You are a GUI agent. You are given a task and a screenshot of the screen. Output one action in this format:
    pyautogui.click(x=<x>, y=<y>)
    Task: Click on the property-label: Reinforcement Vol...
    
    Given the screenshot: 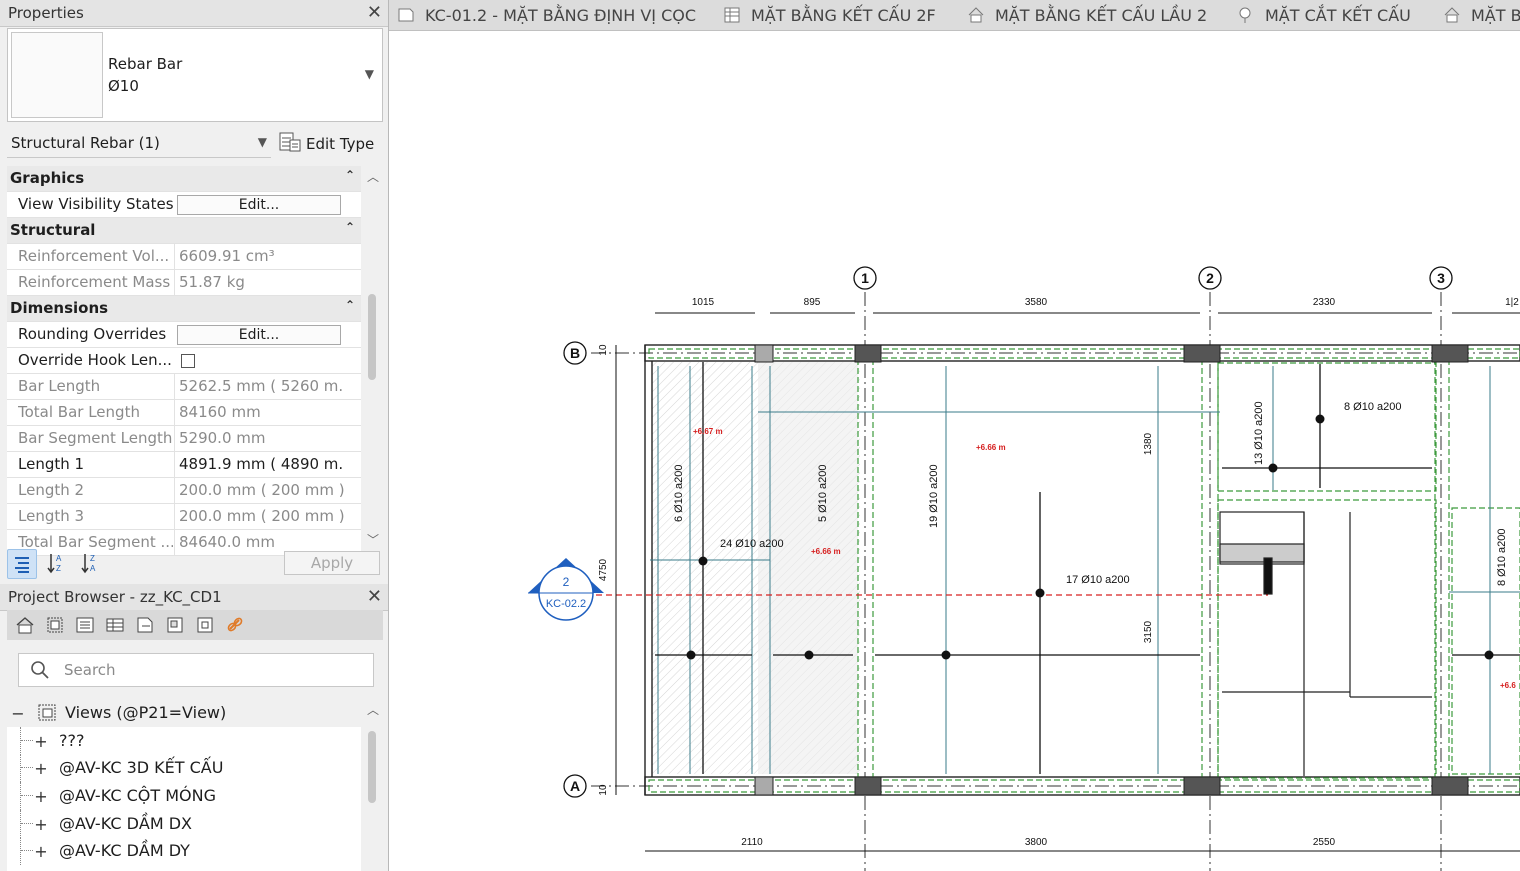 What is the action you would take?
    pyautogui.click(x=94, y=256)
    